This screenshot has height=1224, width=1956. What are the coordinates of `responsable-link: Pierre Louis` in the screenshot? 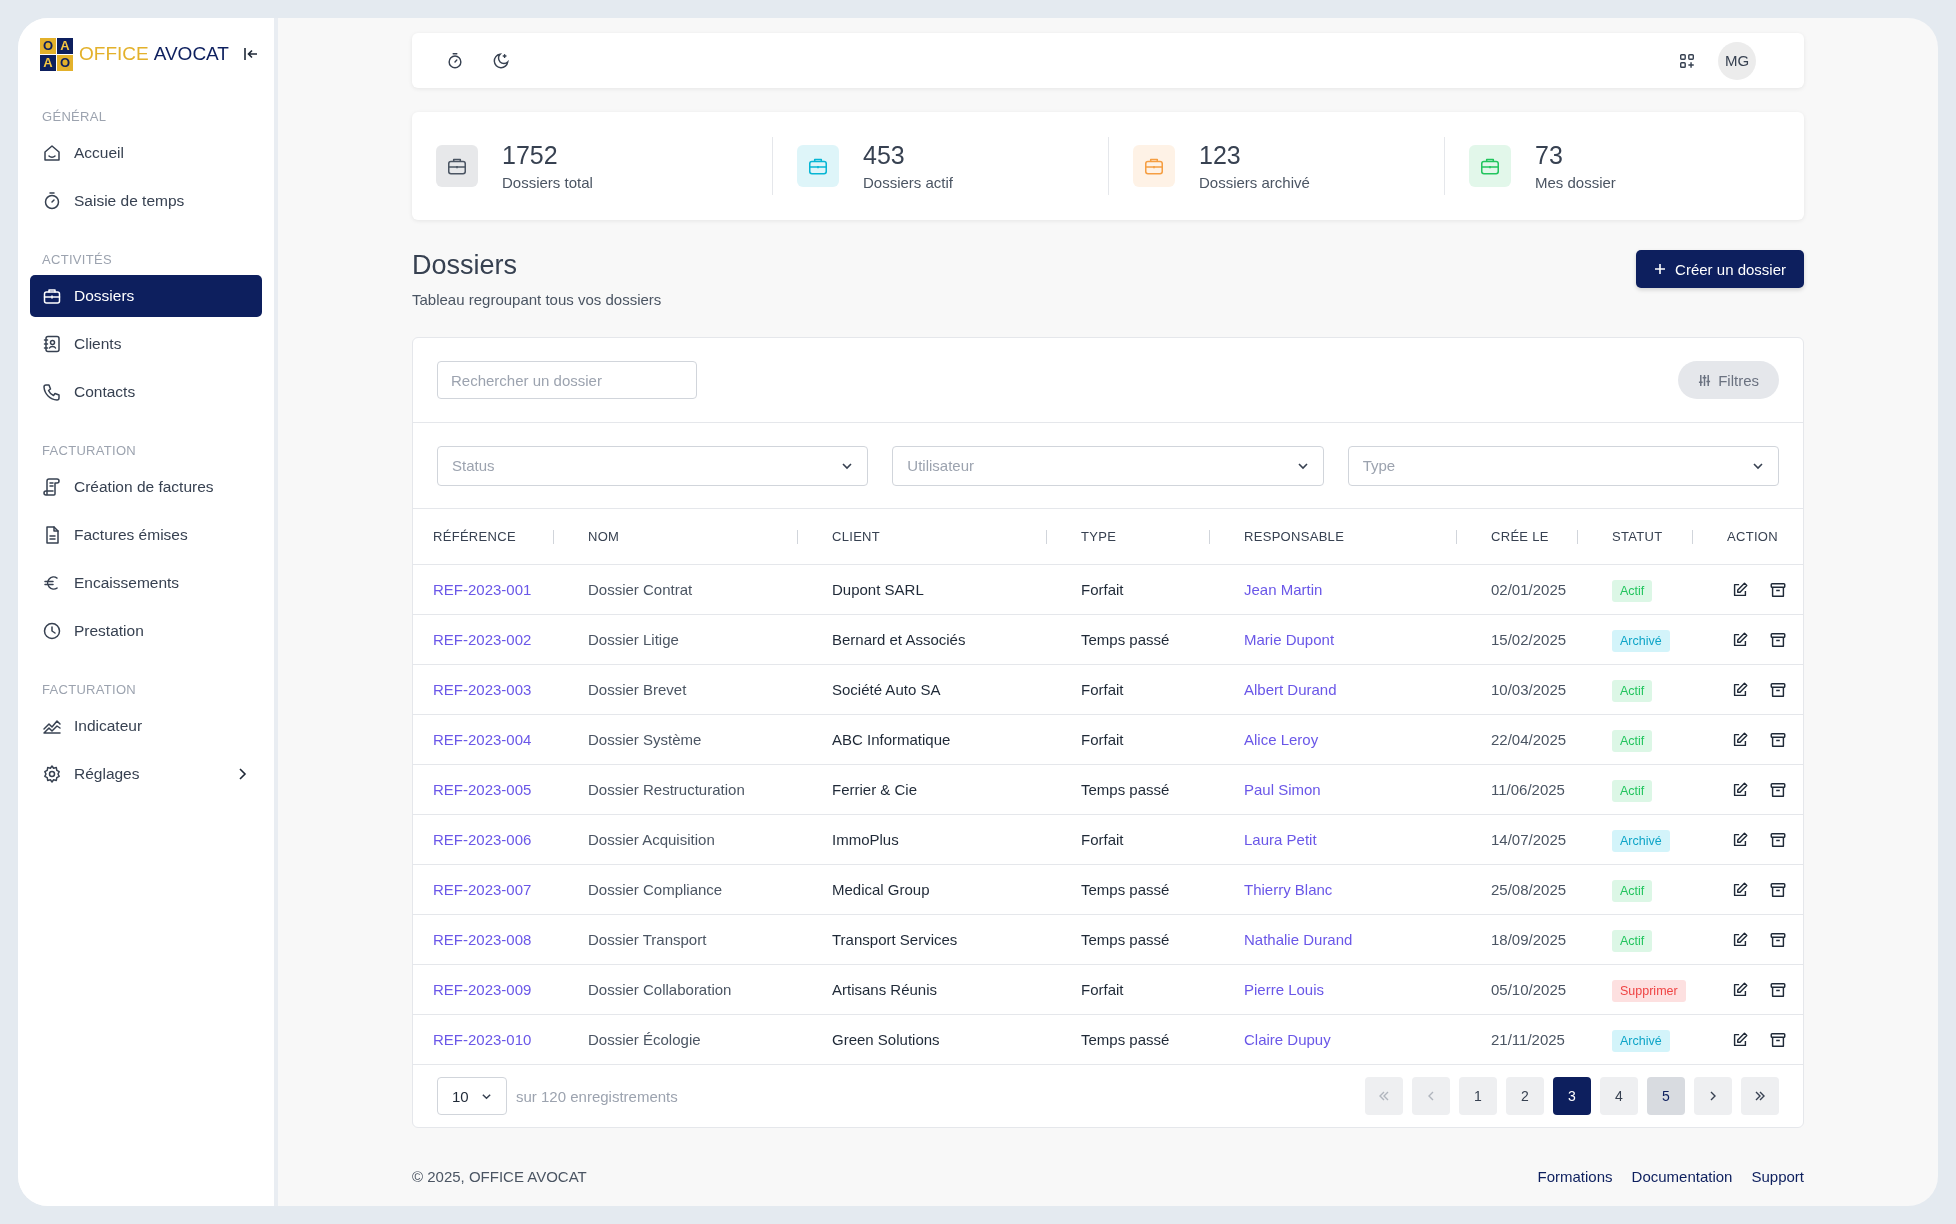 It's located at (1284, 989).